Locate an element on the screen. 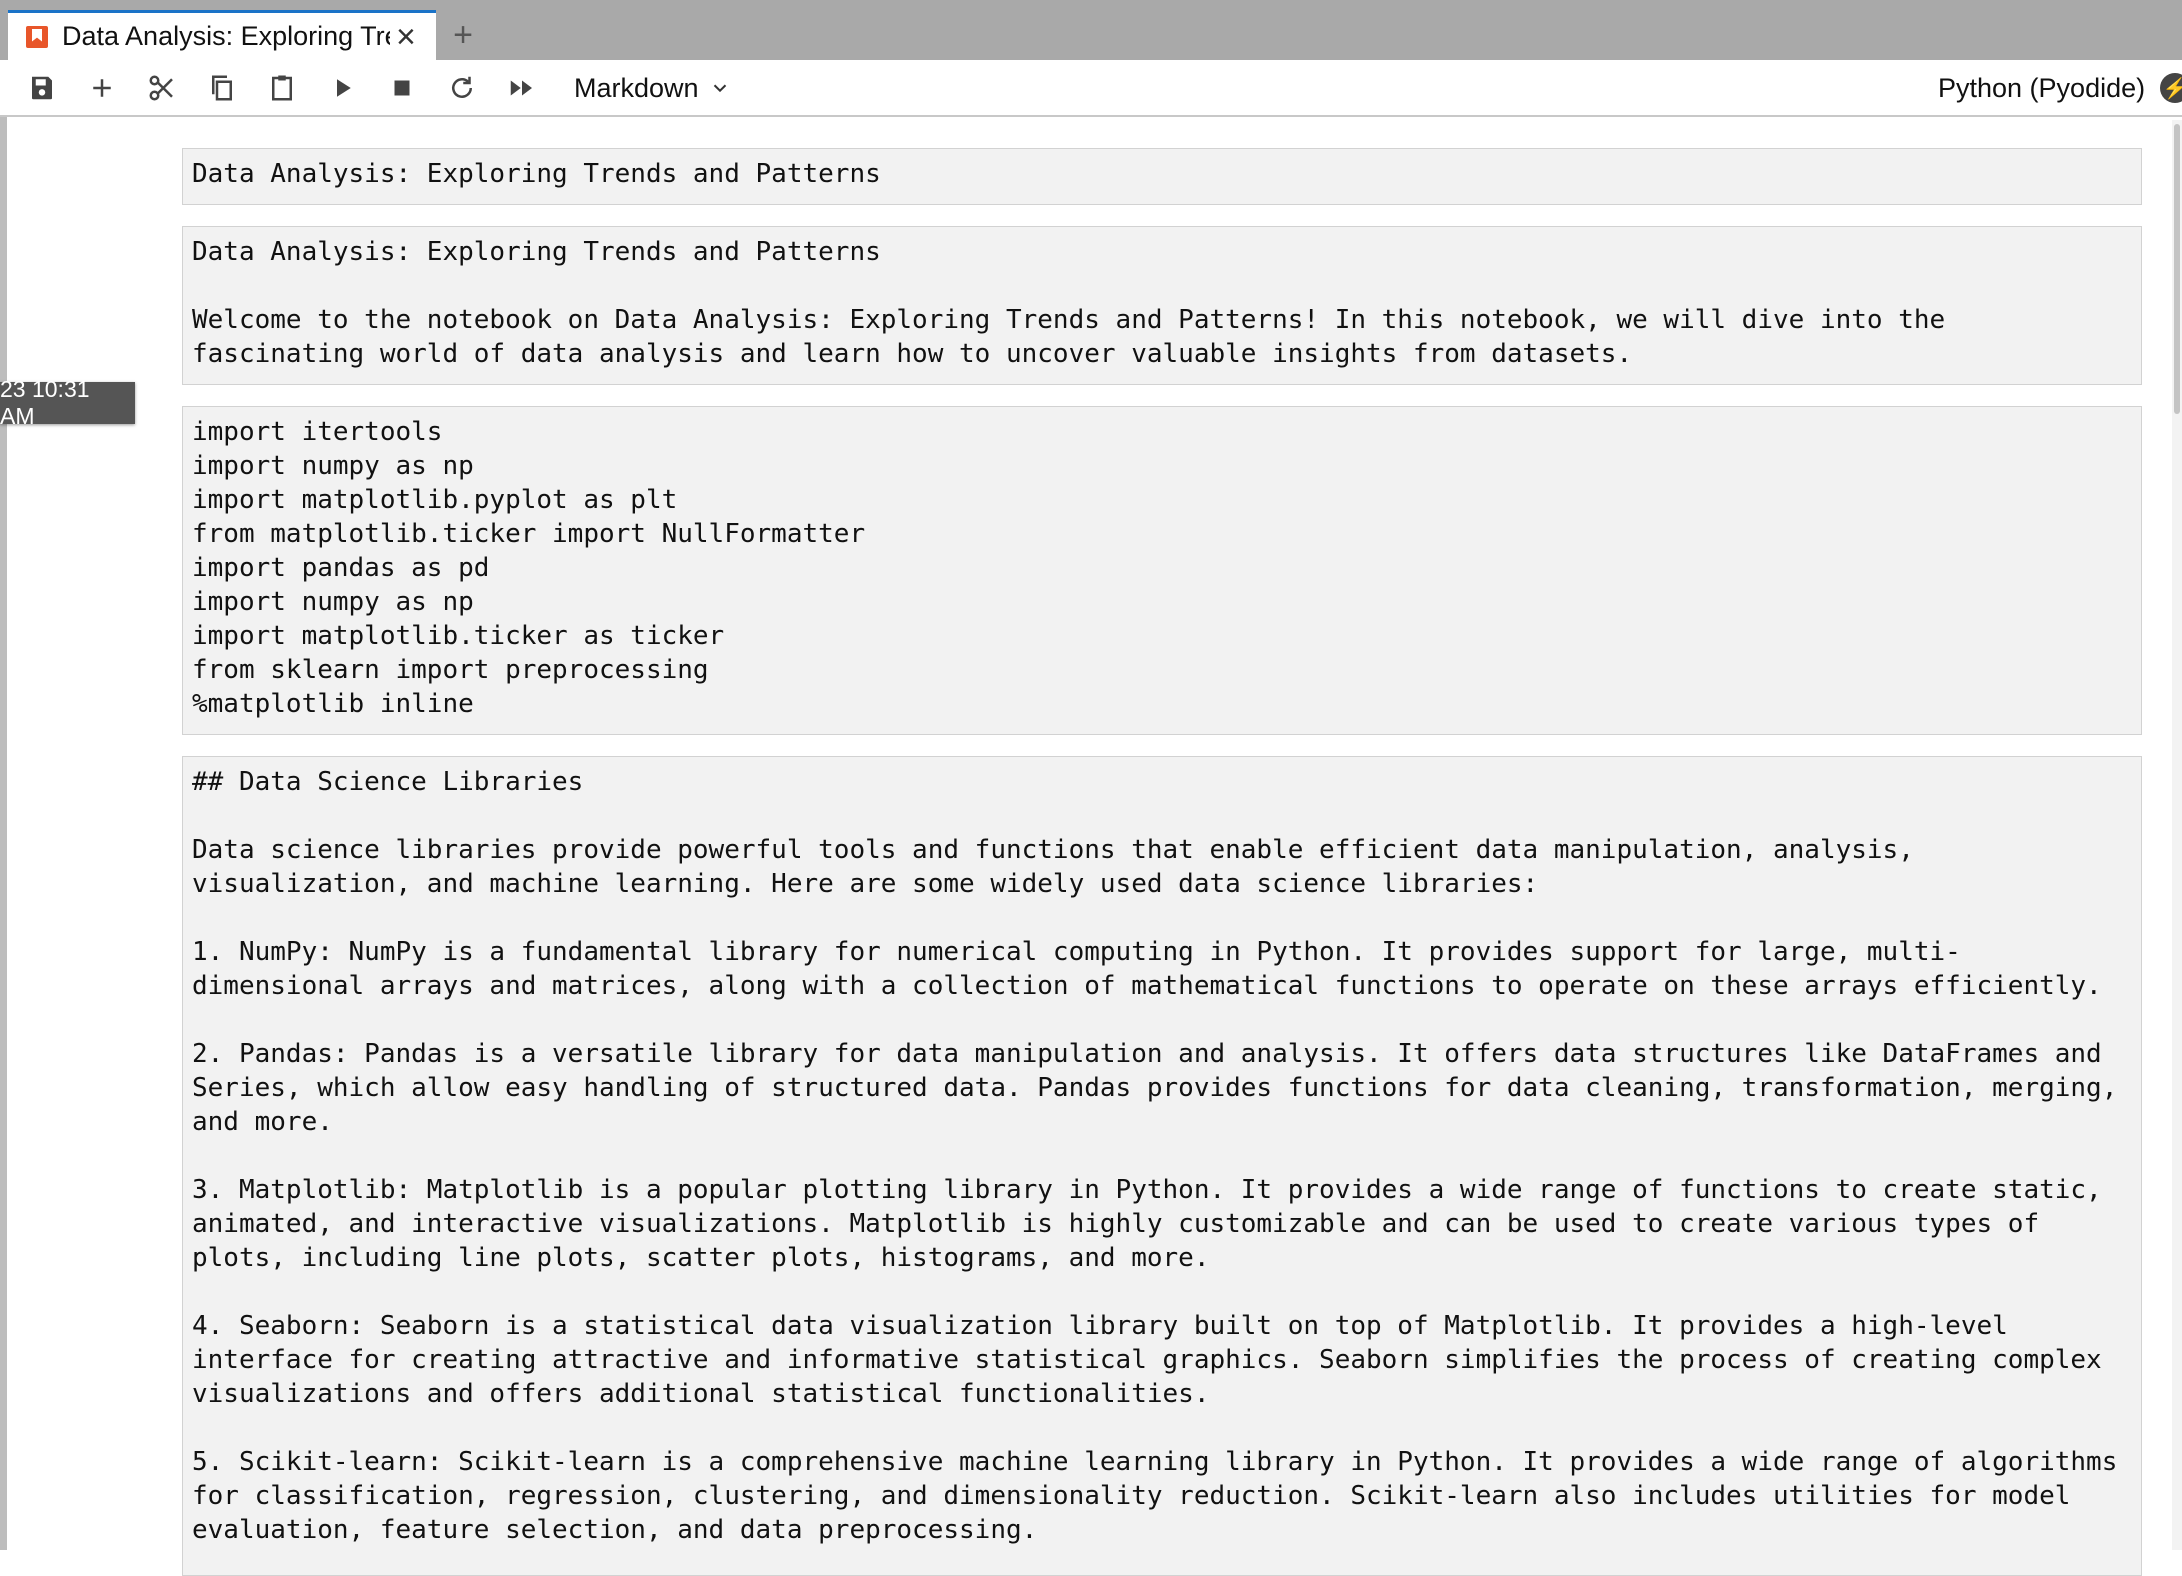 The width and height of the screenshot is (2182, 1576). paste-icon is located at coordinates (282, 88).